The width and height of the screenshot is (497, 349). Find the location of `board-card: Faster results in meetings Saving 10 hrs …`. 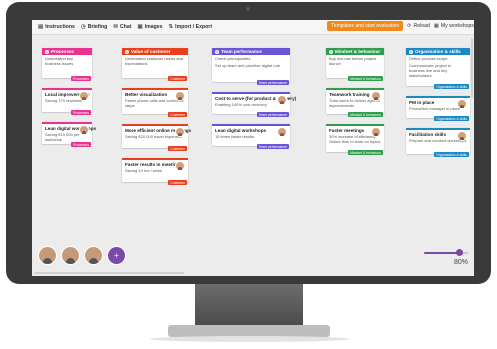

board-card: Faster results in meetings Saving 10 hrs … is located at coordinates (155, 171).